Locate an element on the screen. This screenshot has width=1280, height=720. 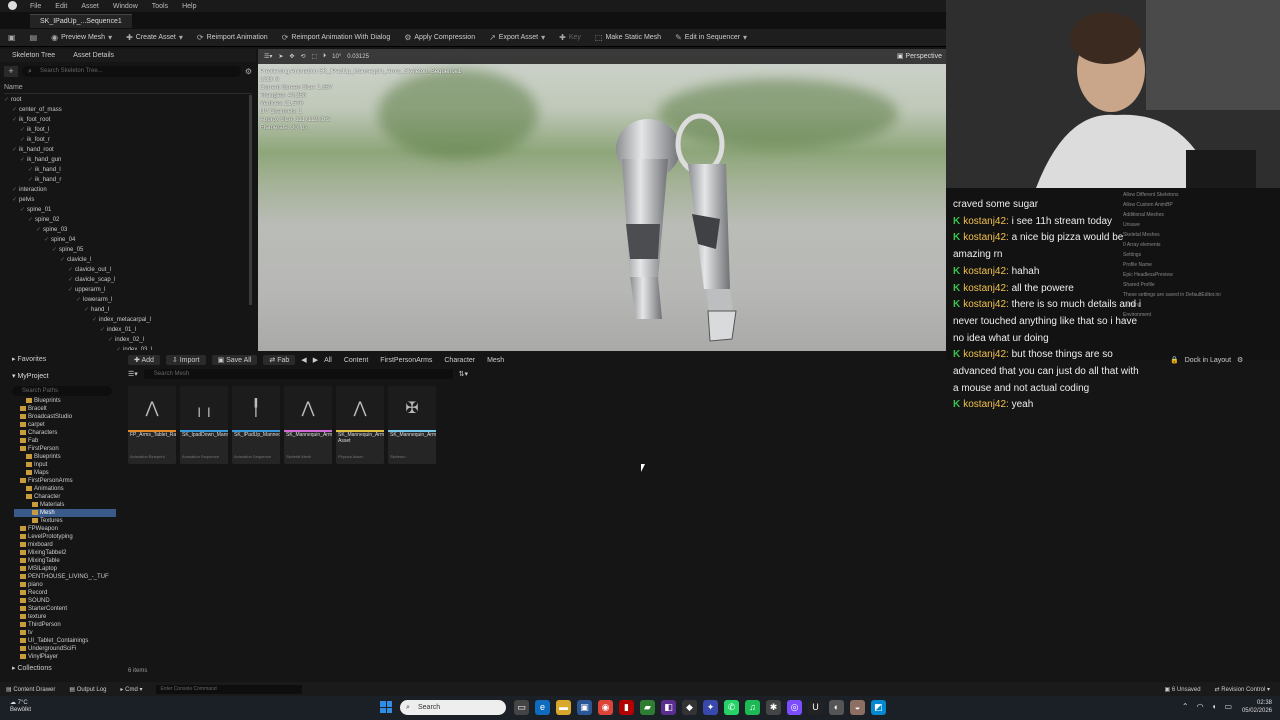
app-gray-icon: ✱ is located at coordinates (773, 707).